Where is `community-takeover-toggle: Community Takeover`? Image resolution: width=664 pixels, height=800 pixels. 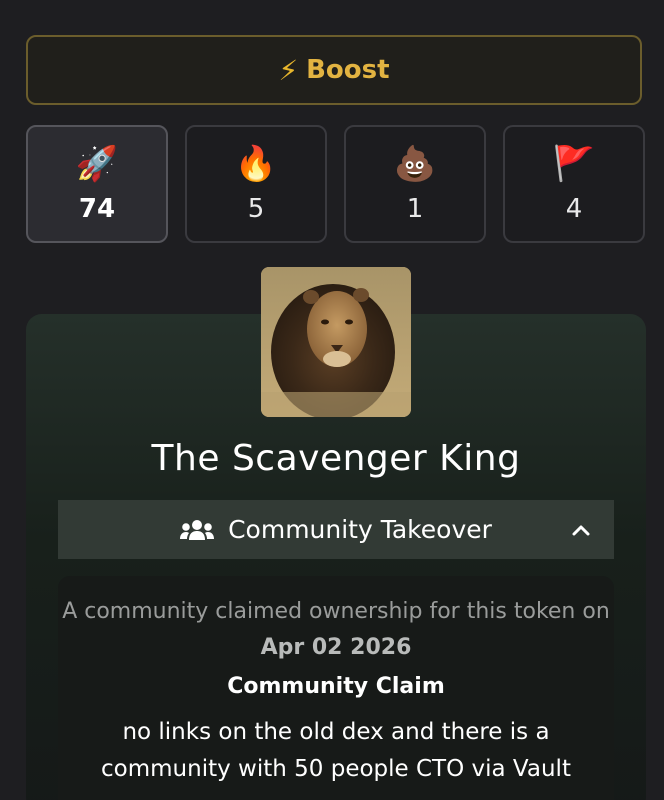 community-takeover-toggle: Community Takeover is located at coordinates (336, 529).